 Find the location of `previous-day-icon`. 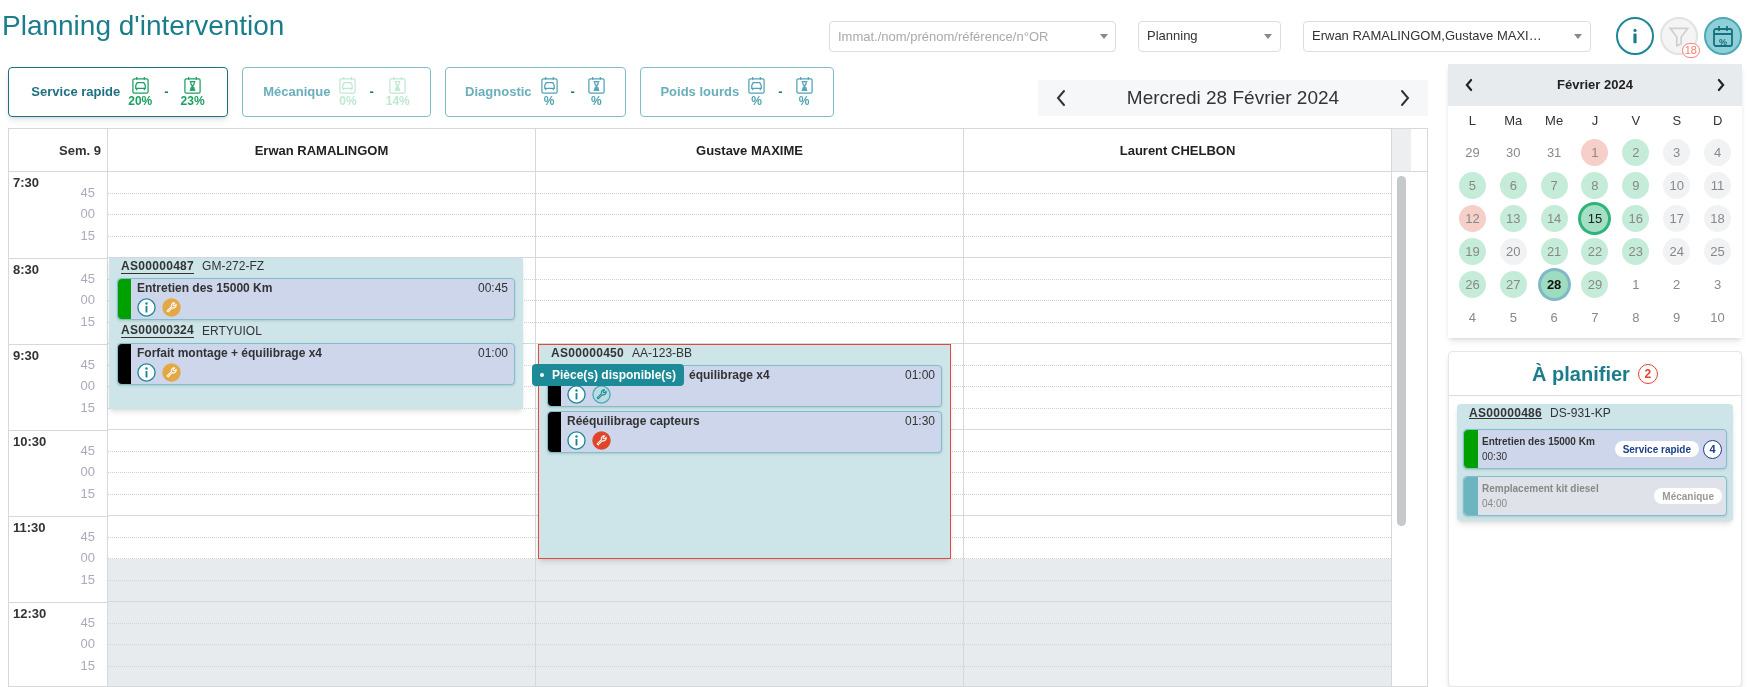

previous-day-icon is located at coordinates (1061, 98).